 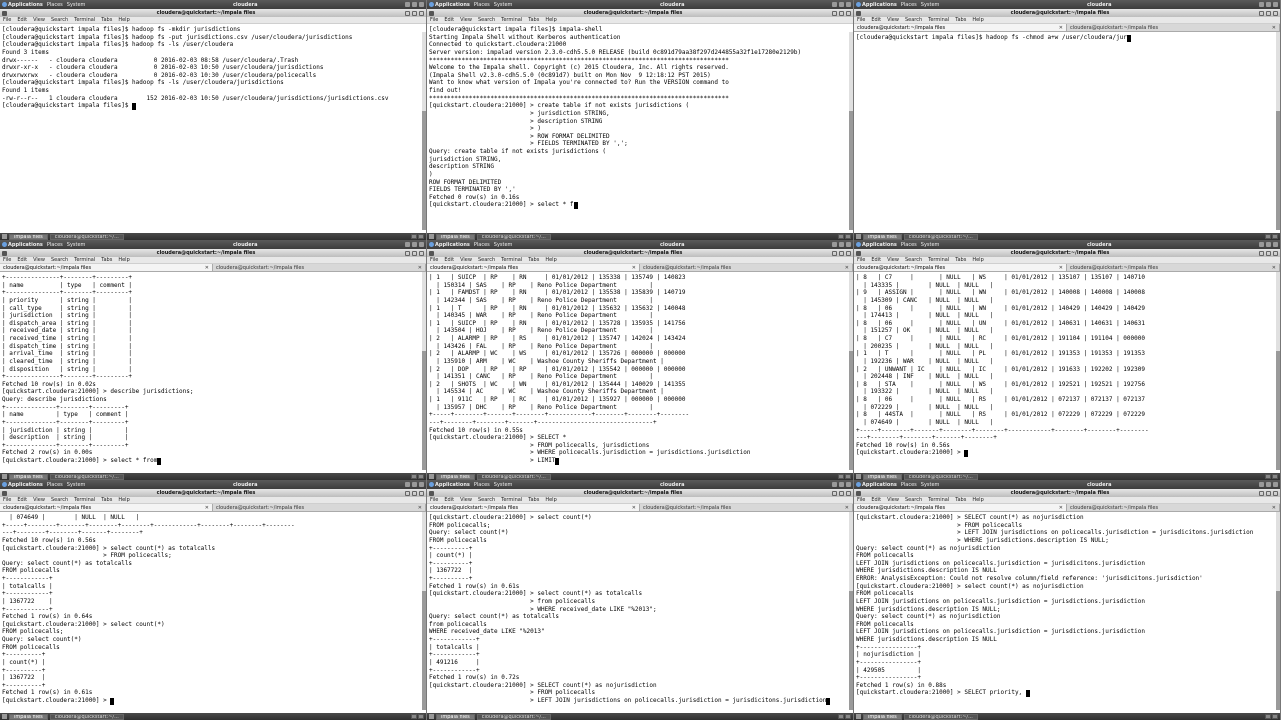 What do you see at coordinates (1067, 13) in the screenshot?
I see `window-titlebar: cloudera@quickstart:~/impala files` at bounding box center [1067, 13].